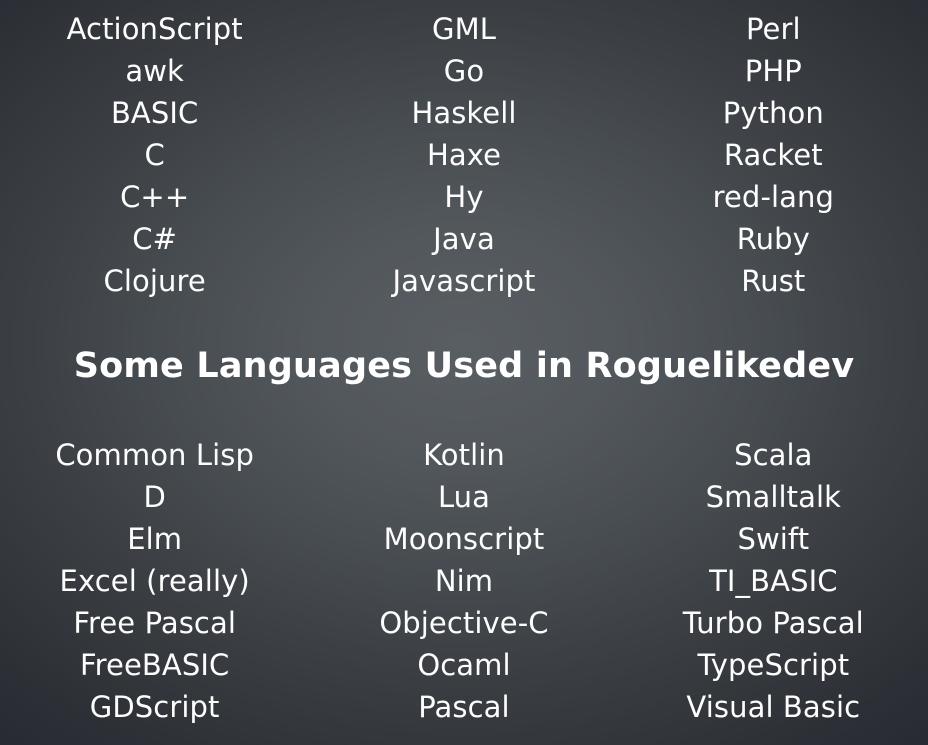 This screenshot has height=745, width=928. I want to click on language-item: TI_BASIC, so click(773, 581).